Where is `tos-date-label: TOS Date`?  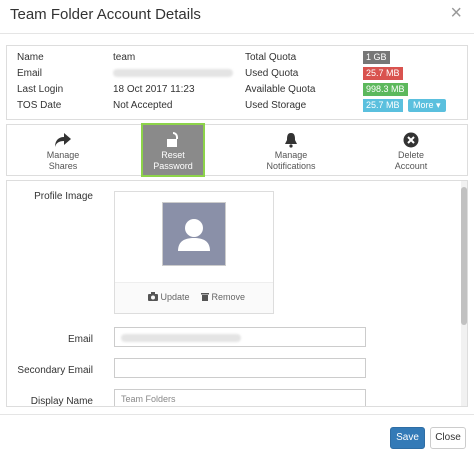
tos-date-label: TOS Date is located at coordinates (39, 105).